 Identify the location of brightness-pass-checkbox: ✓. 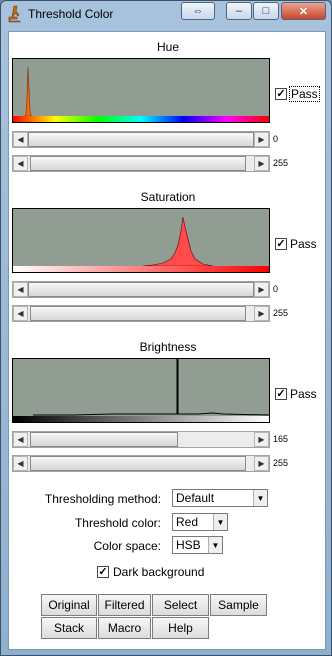
(281, 394).